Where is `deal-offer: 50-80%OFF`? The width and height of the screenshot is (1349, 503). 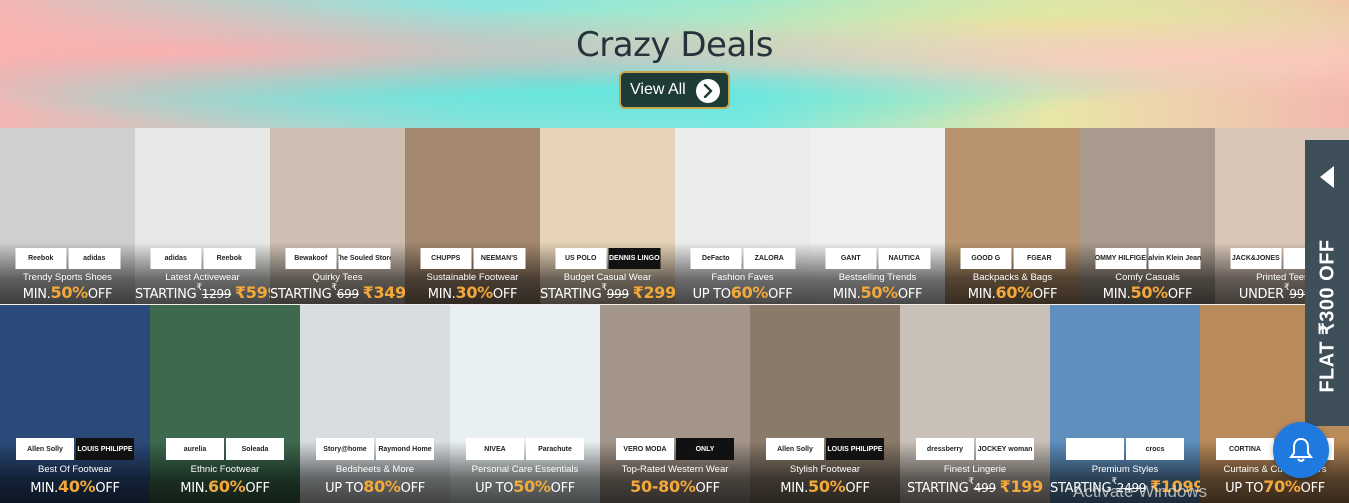
deal-offer: 50-80%OFF is located at coordinates (675, 486).